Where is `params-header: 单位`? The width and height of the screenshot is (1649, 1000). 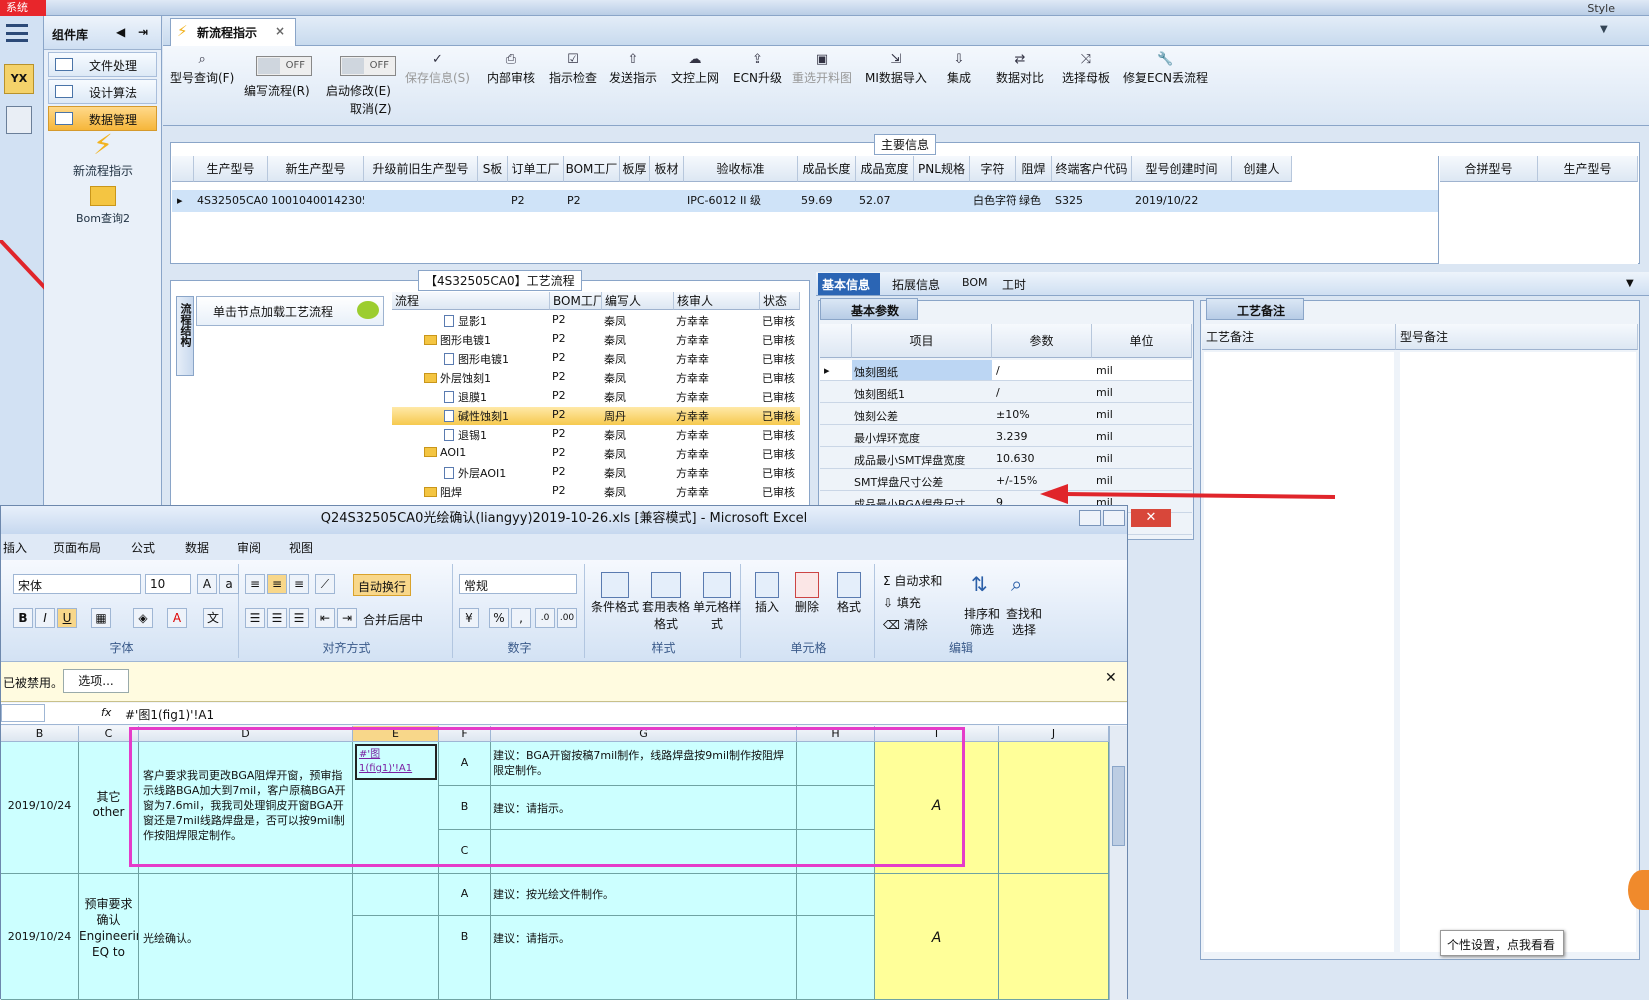
params-header: 单位 is located at coordinates (1142, 341).